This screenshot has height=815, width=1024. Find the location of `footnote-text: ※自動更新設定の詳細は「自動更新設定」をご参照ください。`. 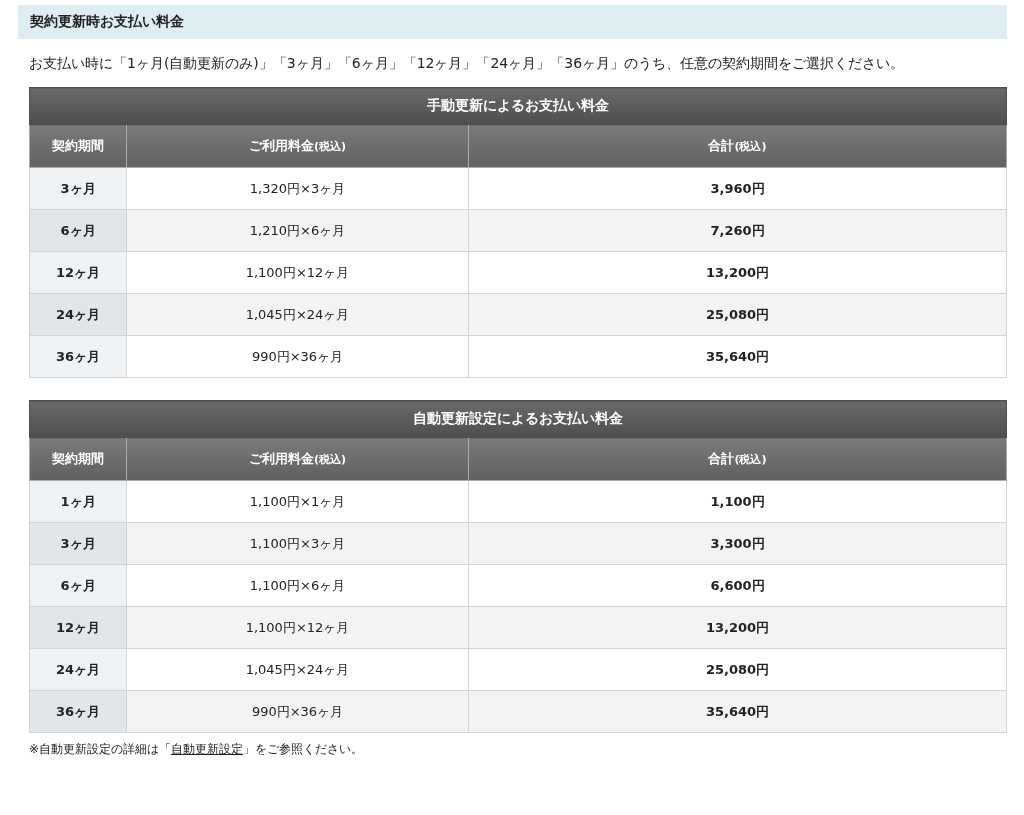

footnote-text: ※自動更新設定の詳細は「自動更新設定」をご参照ください。 is located at coordinates (197, 749).